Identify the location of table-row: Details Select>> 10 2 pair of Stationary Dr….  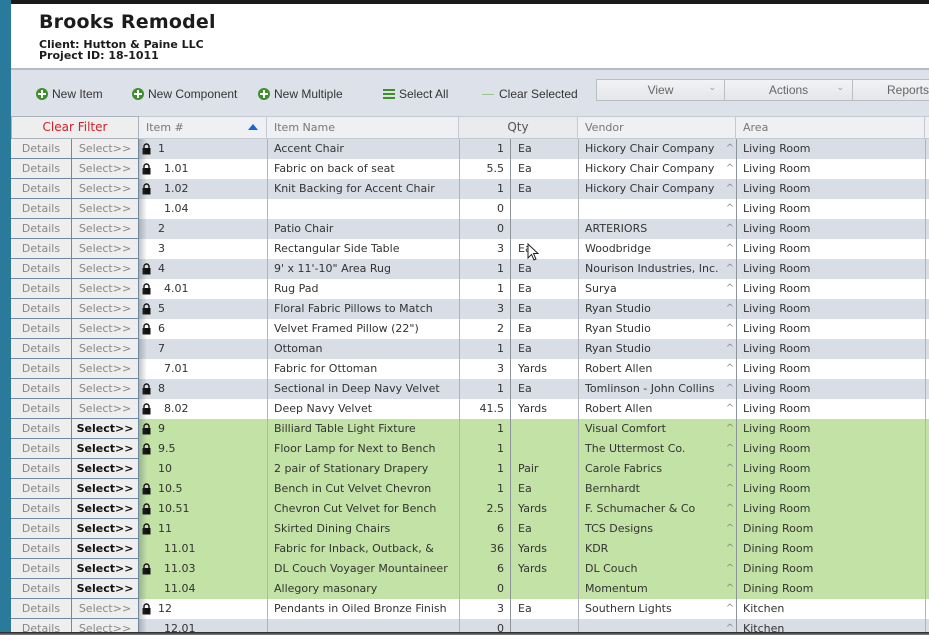
(470, 469).